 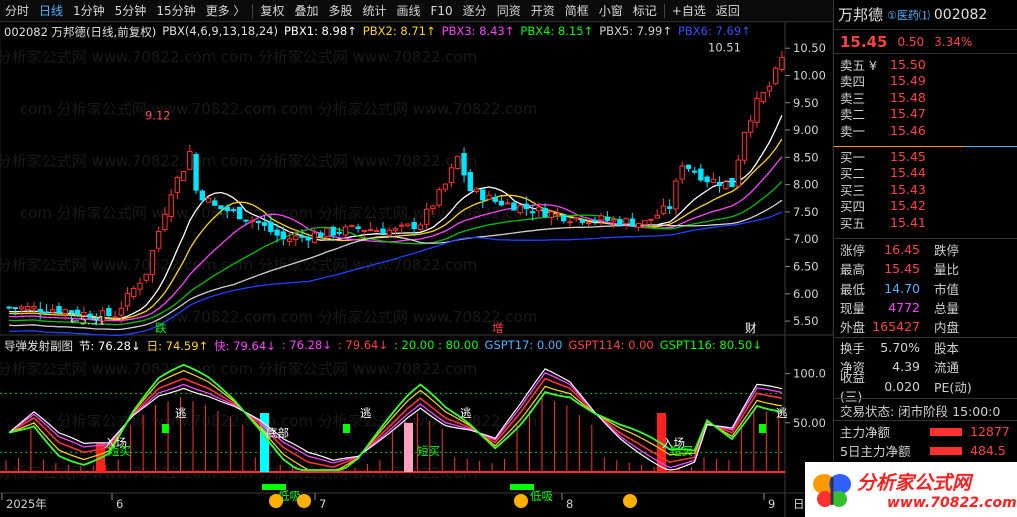 I want to click on toolbar-item: 简框, so click(x=577, y=11).